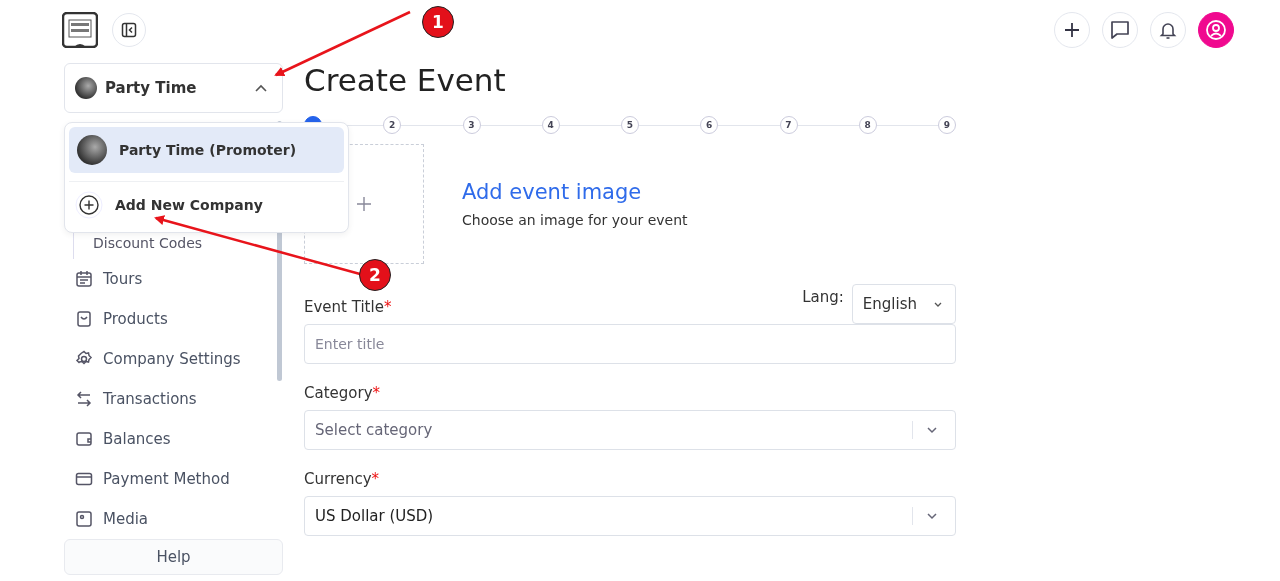 This screenshot has height=581, width=1280. What do you see at coordinates (867, 125) in the screenshot?
I see `step-indicator: 8` at bounding box center [867, 125].